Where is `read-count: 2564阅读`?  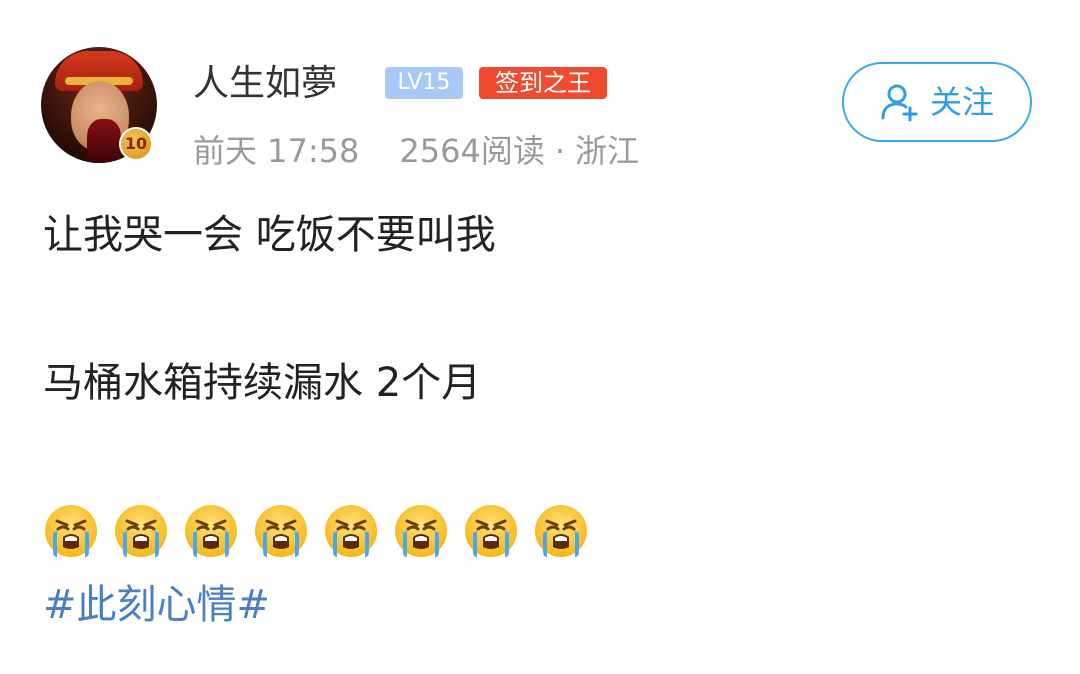
read-count: 2564阅读 is located at coordinates (472, 151).